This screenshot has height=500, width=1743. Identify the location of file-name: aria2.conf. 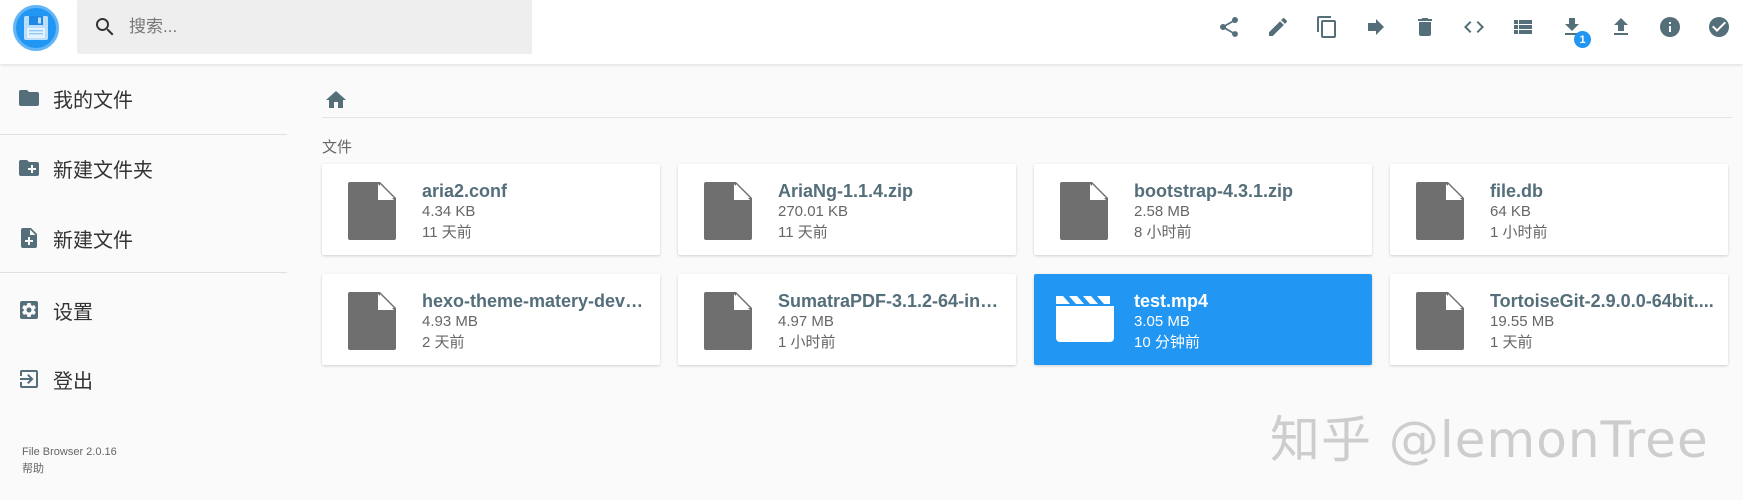
(465, 191).